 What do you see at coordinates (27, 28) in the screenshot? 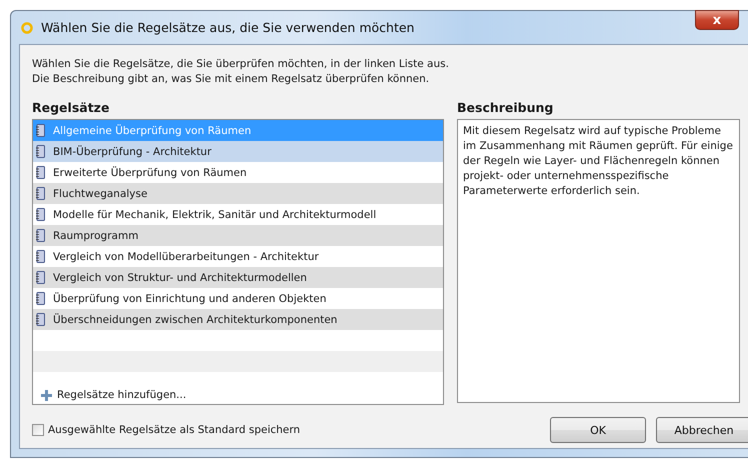
I see `circle-icon` at bounding box center [27, 28].